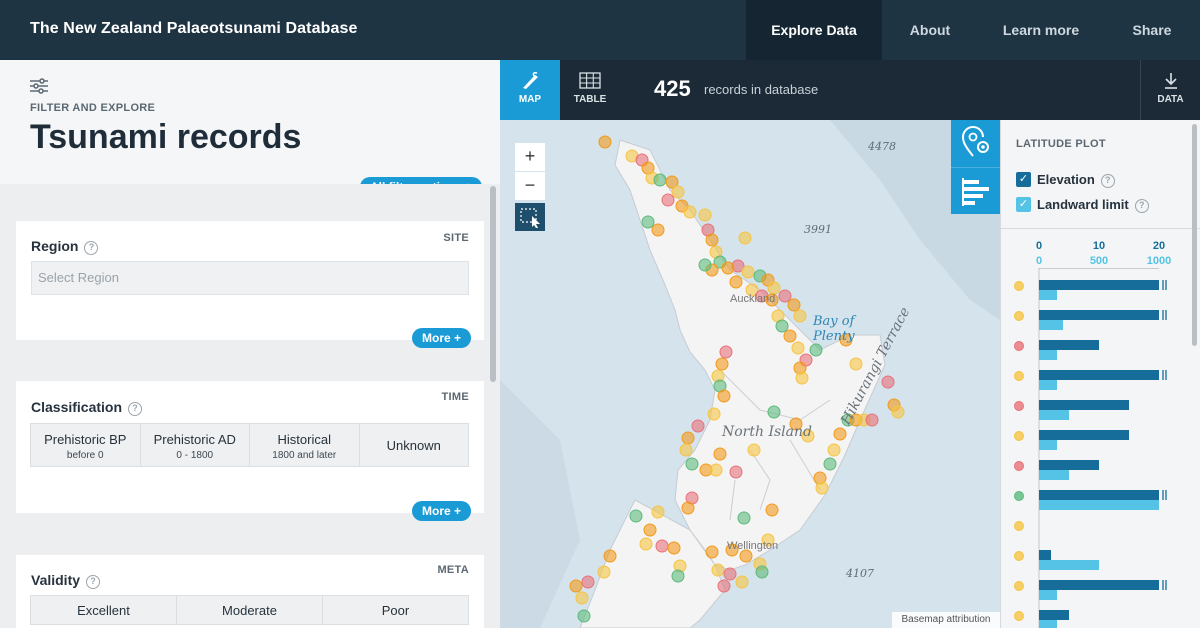 The height and width of the screenshot is (628, 1200). What do you see at coordinates (975, 143) in the screenshot?
I see `map-settings-button` at bounding box center [975, 143].